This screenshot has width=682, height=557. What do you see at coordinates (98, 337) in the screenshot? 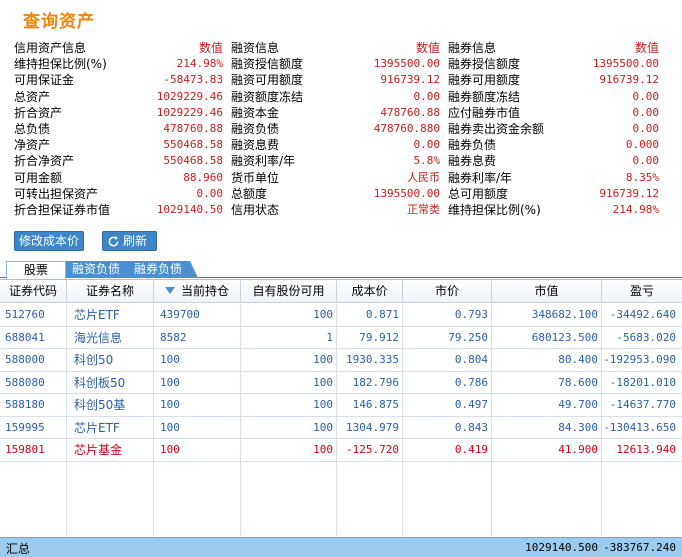
I see `cell-name: 海光信息` at bounding box center [98, 337].